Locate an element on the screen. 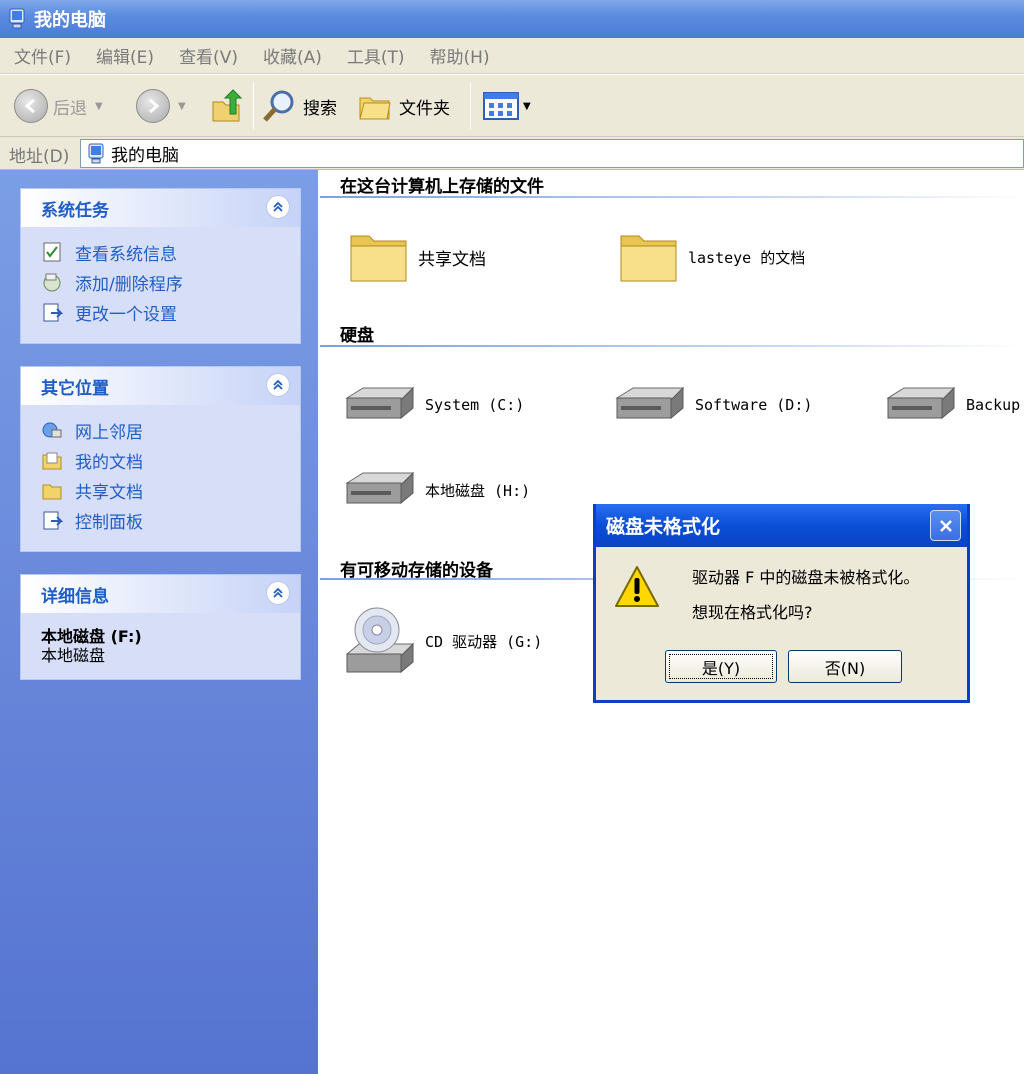 The image size is (1024, 1074). forward-button: ▼ is located at coordinates (161, 106).